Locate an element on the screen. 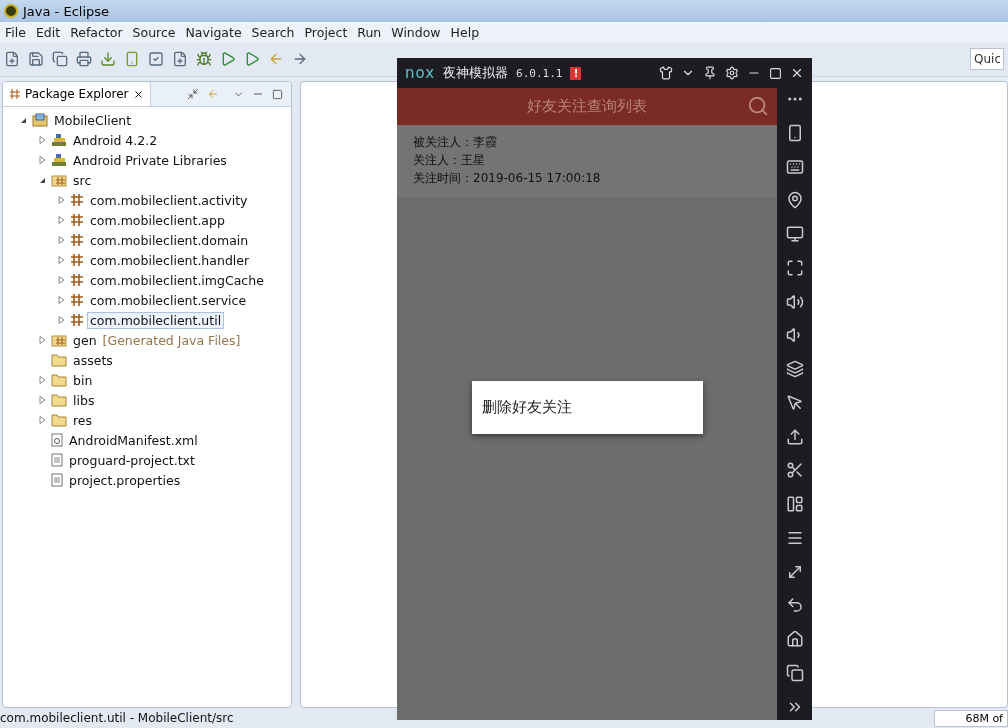  menu-item: Run is located at coordinates (369, 32).